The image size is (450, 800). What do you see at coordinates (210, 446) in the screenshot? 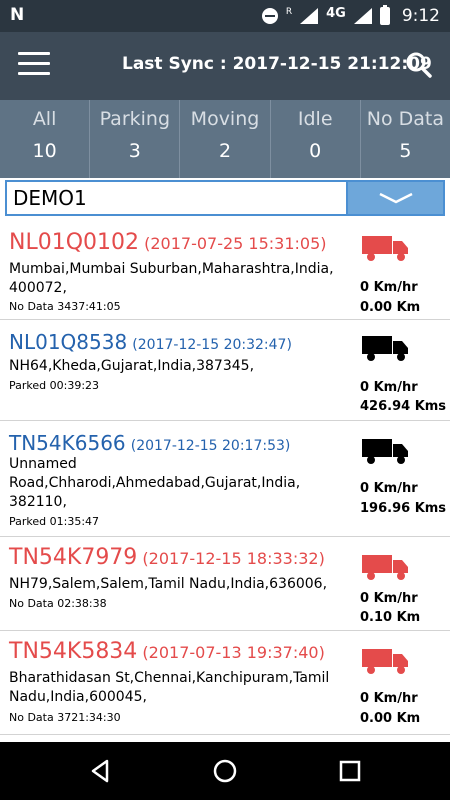
I see `vehicle-timestamp: (2017-12-15 20:17:53)` at bounding box center [210, 446].